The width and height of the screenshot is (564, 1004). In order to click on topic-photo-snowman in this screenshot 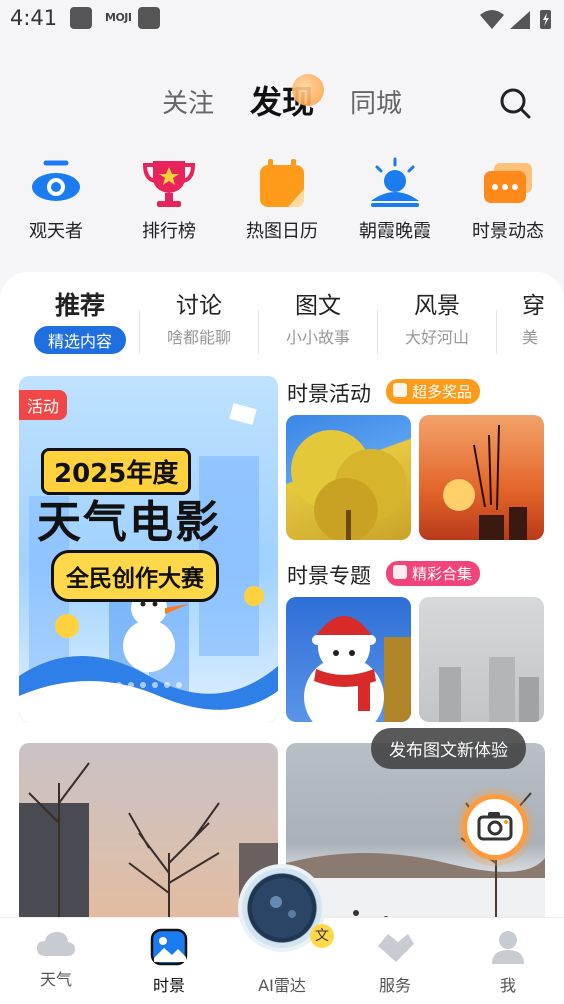, I will do `click(348, 659)`.